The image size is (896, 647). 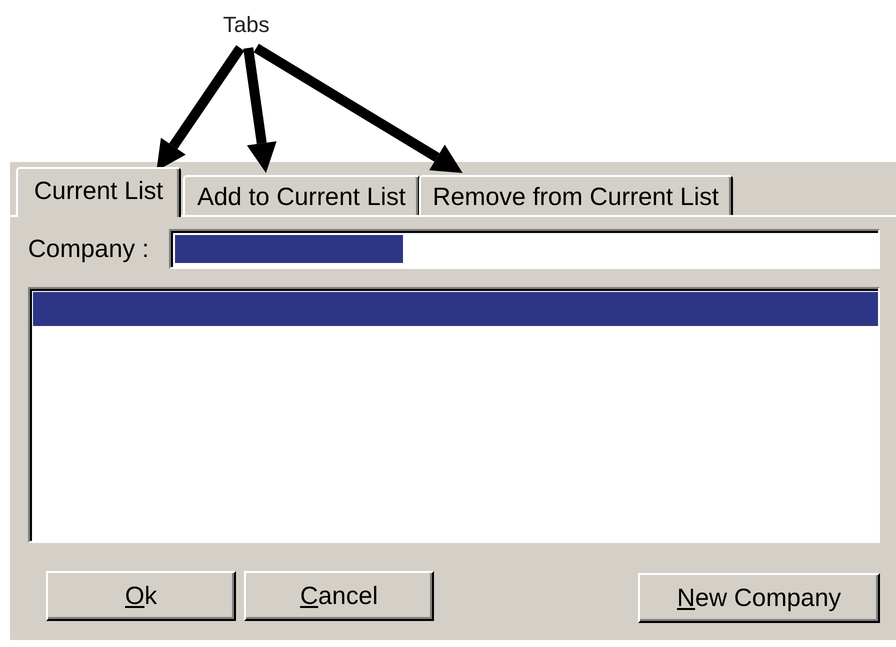 What do you see at coordinates (141, 596) in the screenshot?
I see `dialog-button: Ok` at bounding box center [141, 596].